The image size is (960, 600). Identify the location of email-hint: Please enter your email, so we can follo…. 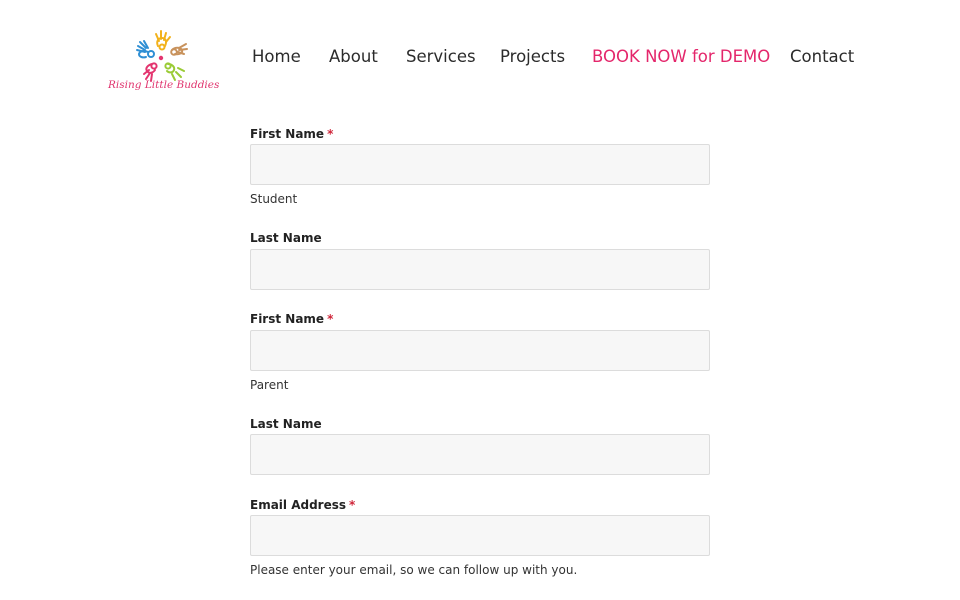
(414, 570).